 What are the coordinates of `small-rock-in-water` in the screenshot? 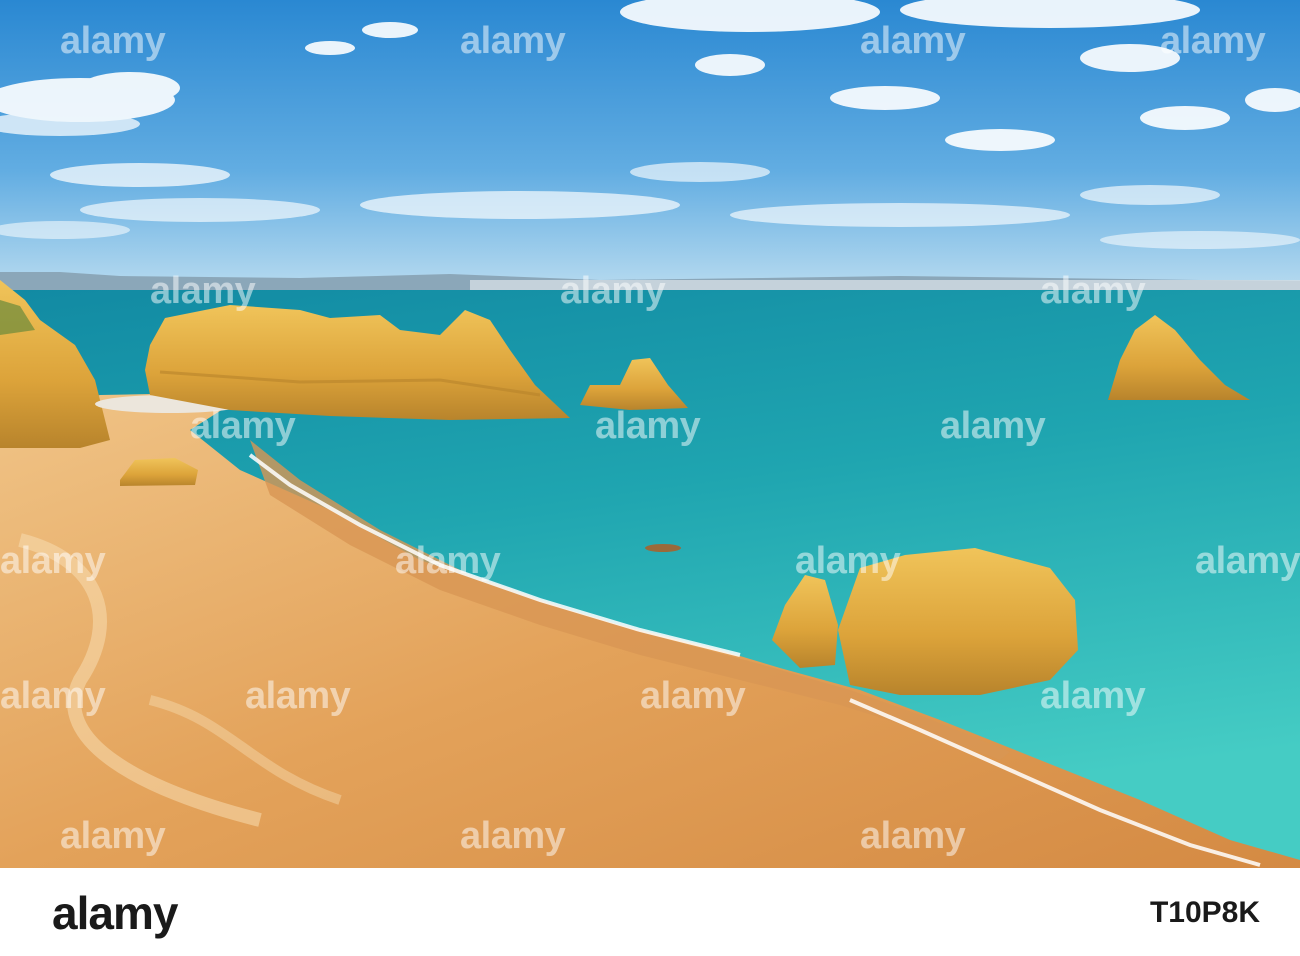 It's located at (663, 548).